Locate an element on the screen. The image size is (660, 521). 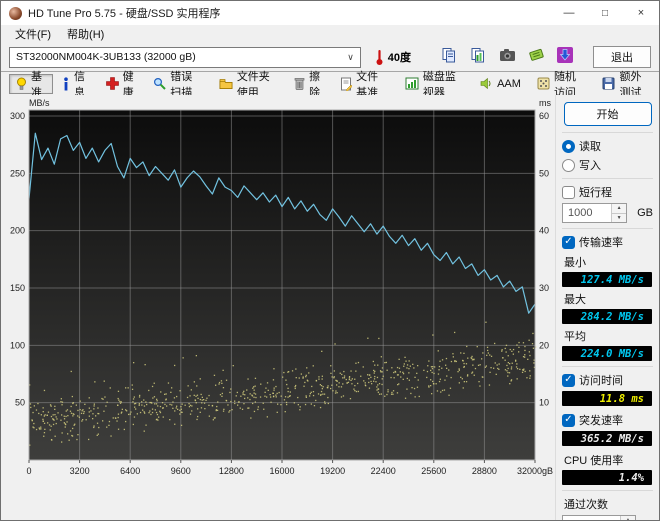
copy-image-button is located at coordinates (478, 57).